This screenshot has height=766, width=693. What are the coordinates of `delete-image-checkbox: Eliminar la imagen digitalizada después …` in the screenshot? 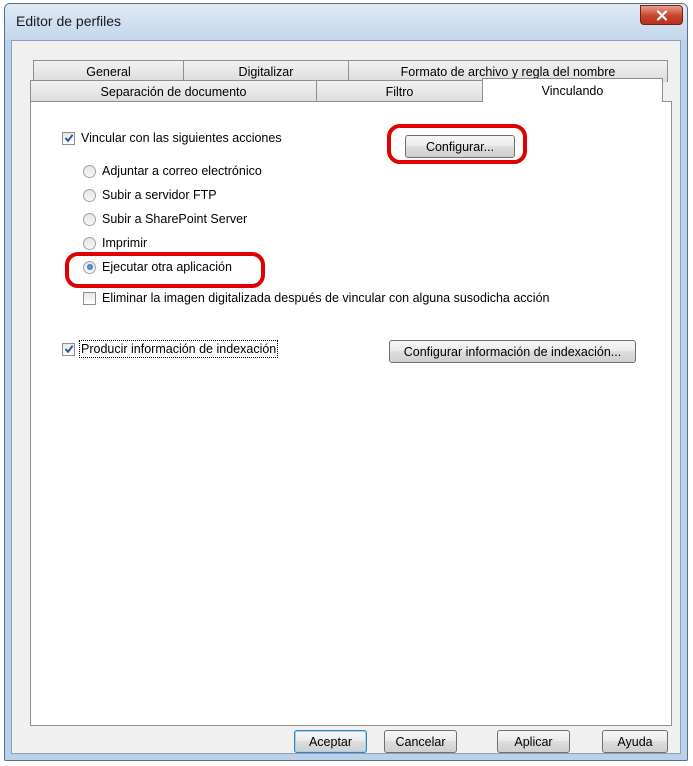 It's located at (316, 298).